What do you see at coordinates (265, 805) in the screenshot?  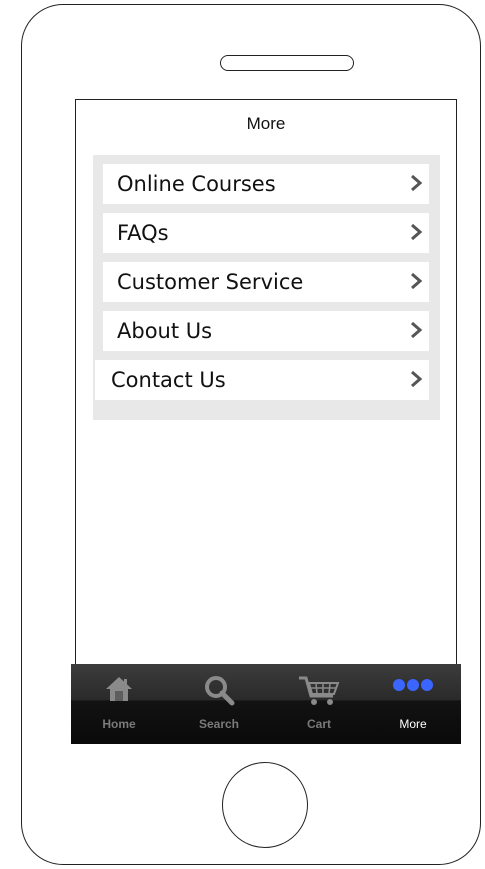 I see `home-hardware-button` at bounding box center [265, 805].